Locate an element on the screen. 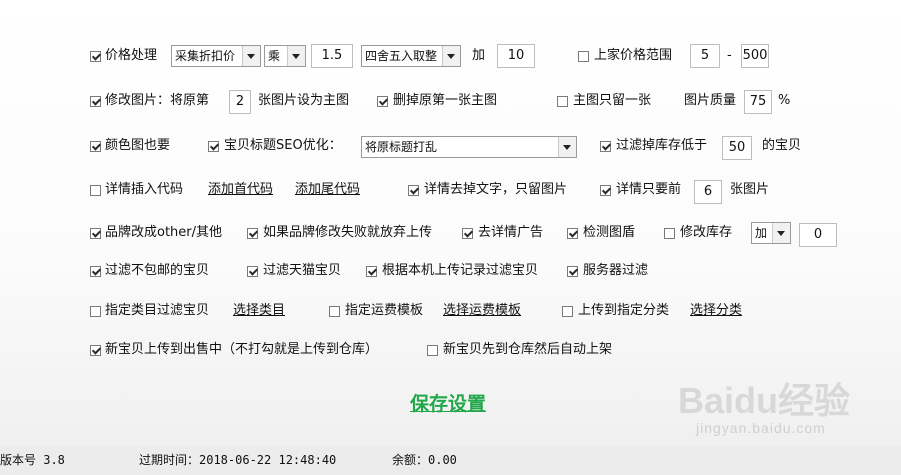 Image resolution: width=901 pixels, height=475 pixels. delete-first-image-checkbox is located at coordinates (382, 101).